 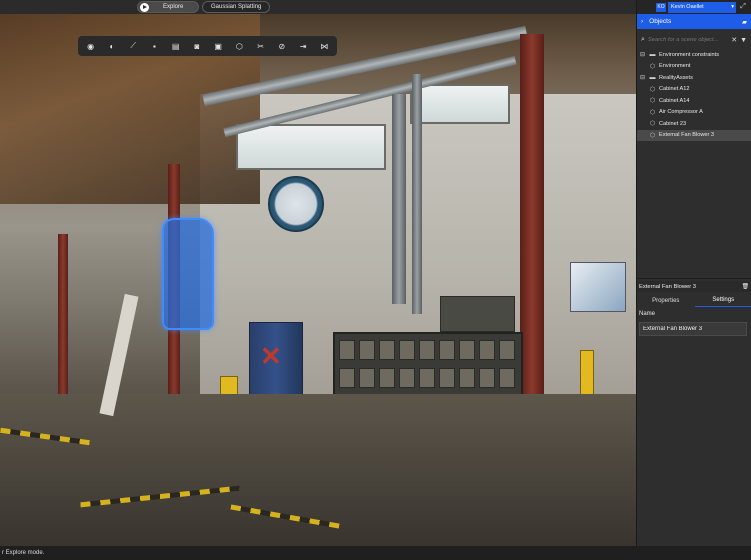 I want to click on measure-tool-button: ⟋, so click(x=133, y=46).